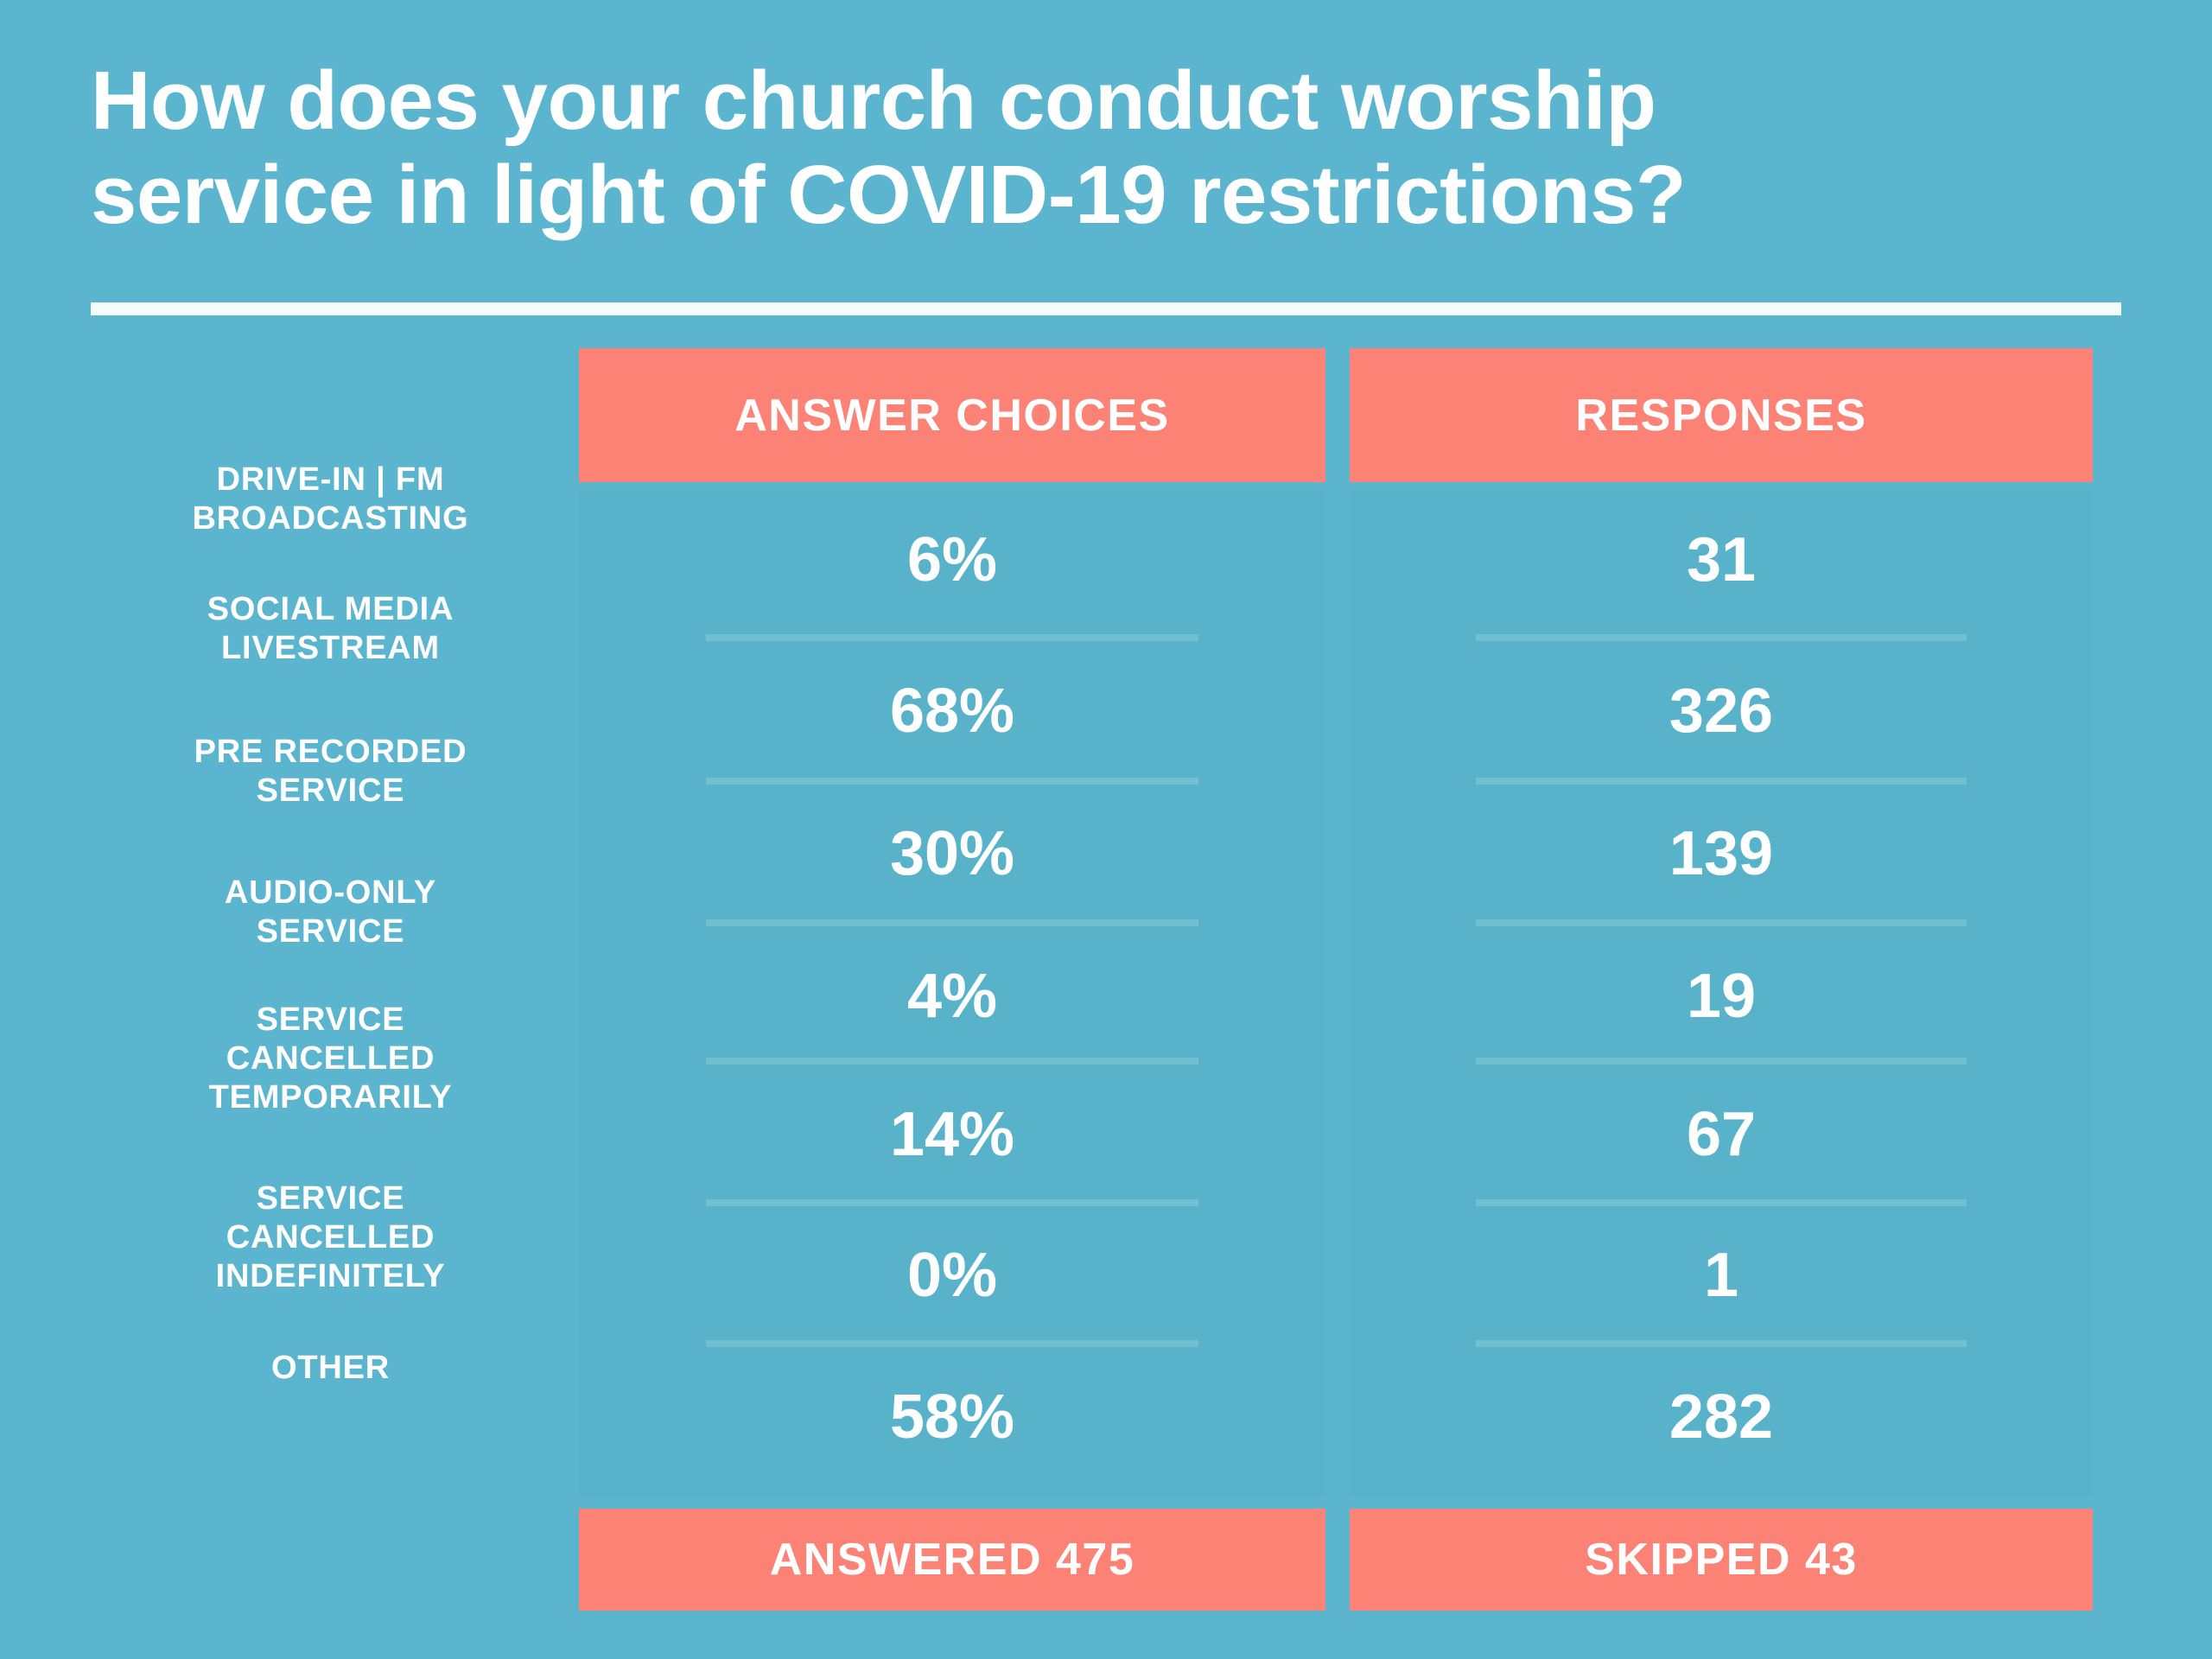 Image resolution: width=2212 pixels, height=1659 pixels. I want to click on response-count: 19, so click(1721, 996).